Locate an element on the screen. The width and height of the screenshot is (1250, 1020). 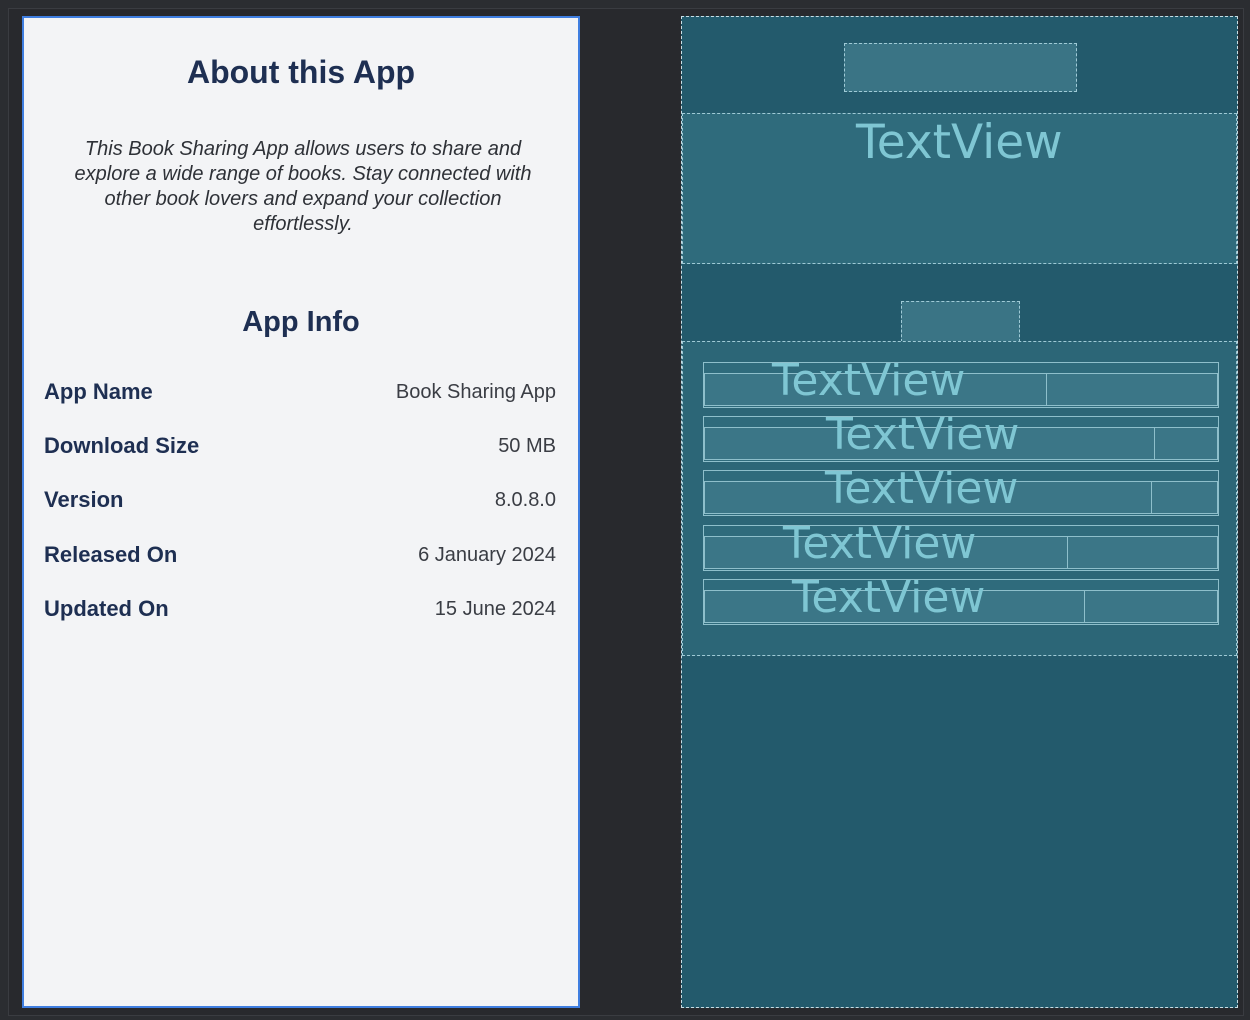
info-value: 6 January 2024 is located at coordinates (487, 554).